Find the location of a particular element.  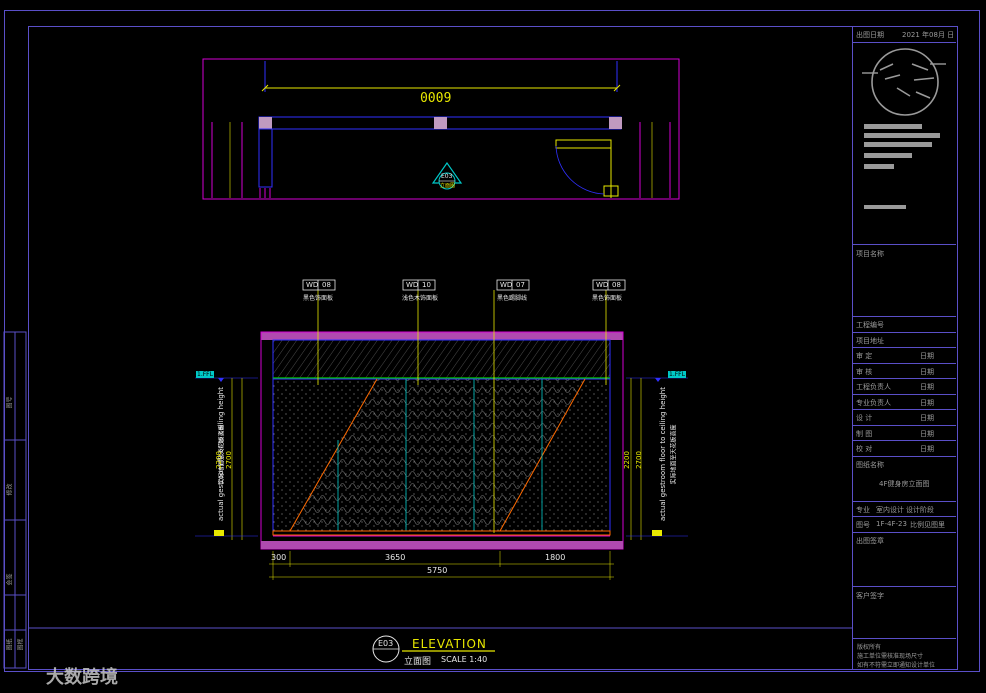

tag-1-num: 08 is located at coordinates (326, 285).